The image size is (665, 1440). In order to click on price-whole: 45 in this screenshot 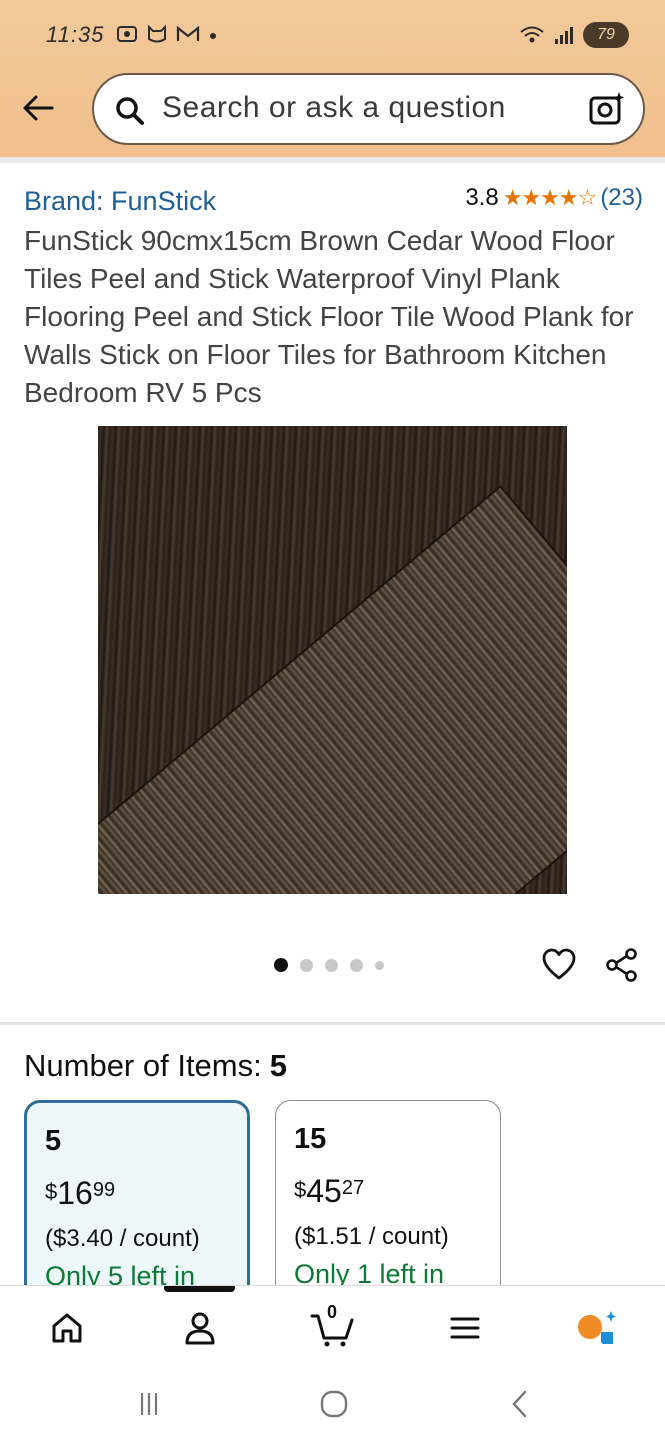, I will do `click(324, 1191)`.